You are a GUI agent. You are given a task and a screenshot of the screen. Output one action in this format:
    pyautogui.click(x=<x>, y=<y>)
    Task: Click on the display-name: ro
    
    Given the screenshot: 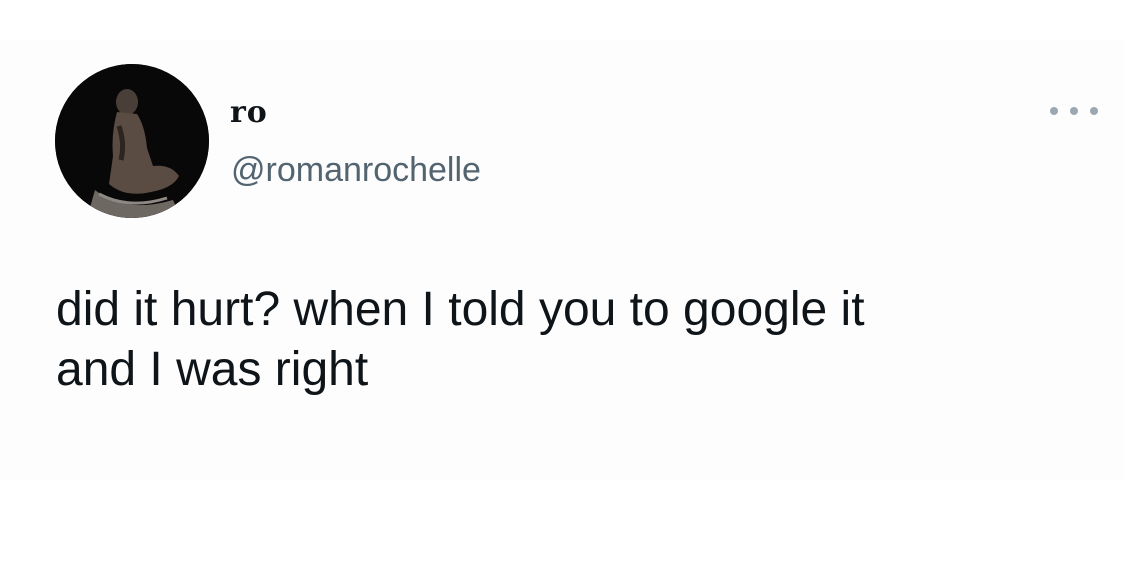 What is the action you would take?
    pyautogui.click(x=249, y=113)
    